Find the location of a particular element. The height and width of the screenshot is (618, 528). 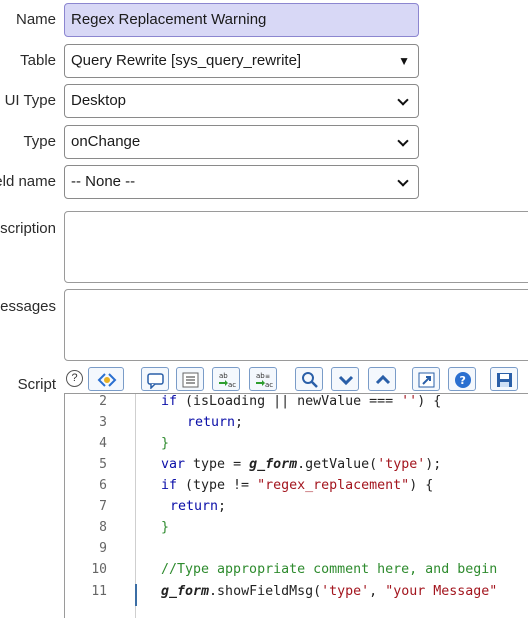

code-line-2: if (isLoading || newValue === '') { is located at coordinates (301, 401).